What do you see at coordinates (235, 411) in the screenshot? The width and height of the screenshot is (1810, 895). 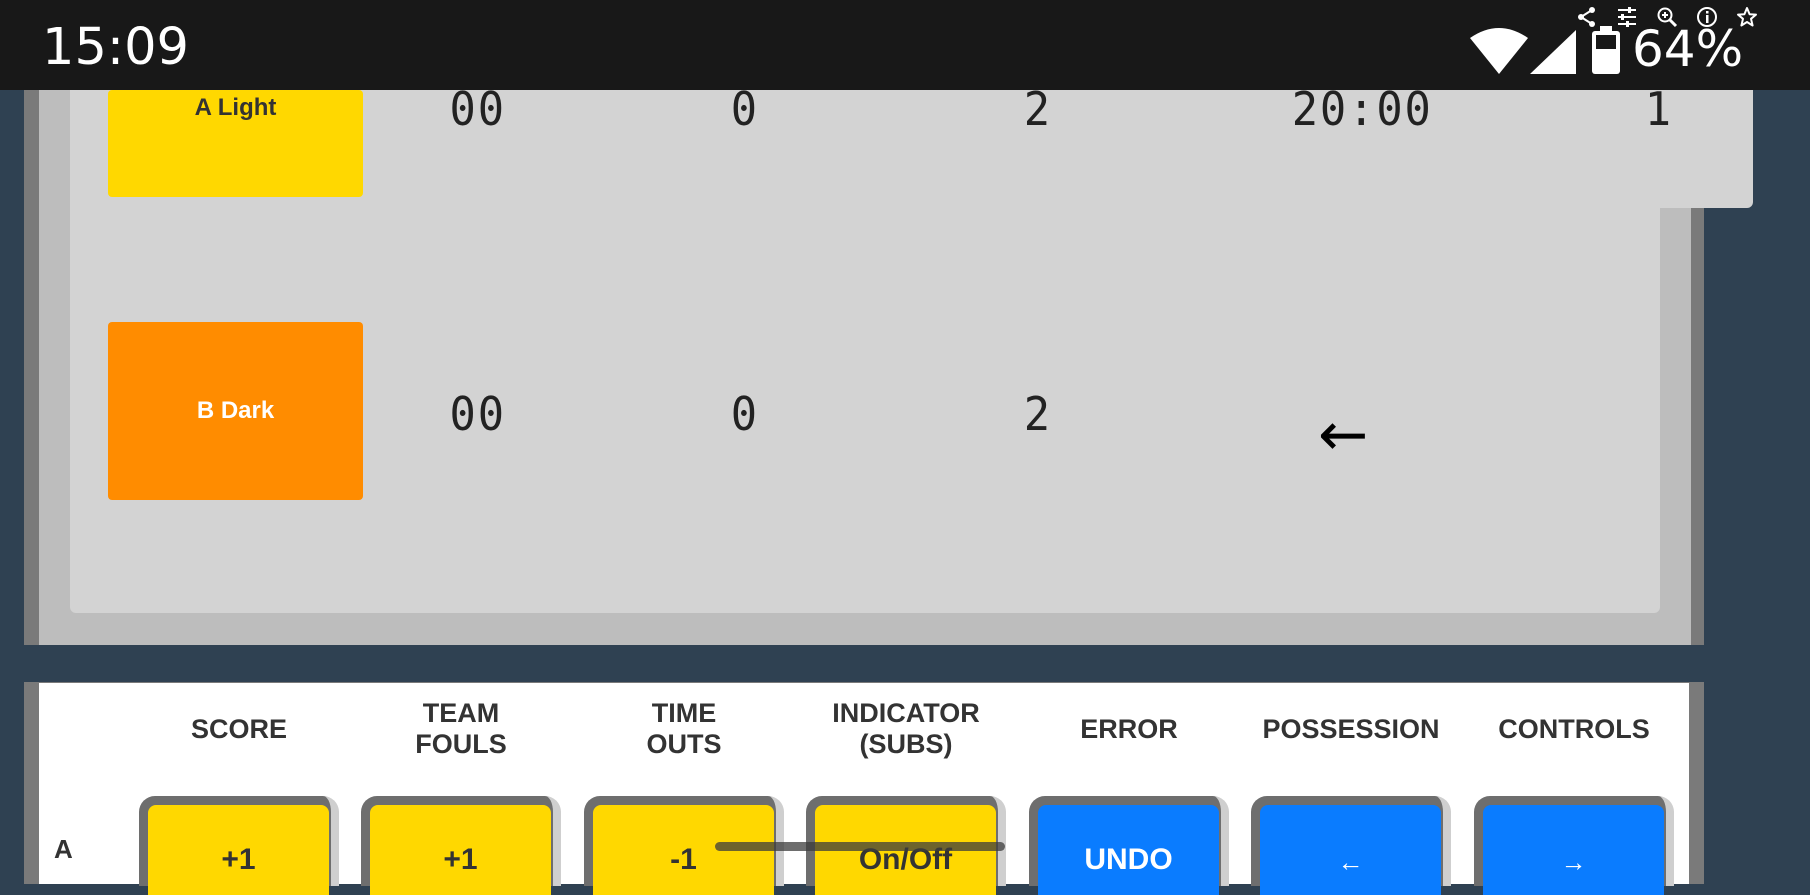 I see `team-b-name: B Dark` at bounding box center [235, 411].